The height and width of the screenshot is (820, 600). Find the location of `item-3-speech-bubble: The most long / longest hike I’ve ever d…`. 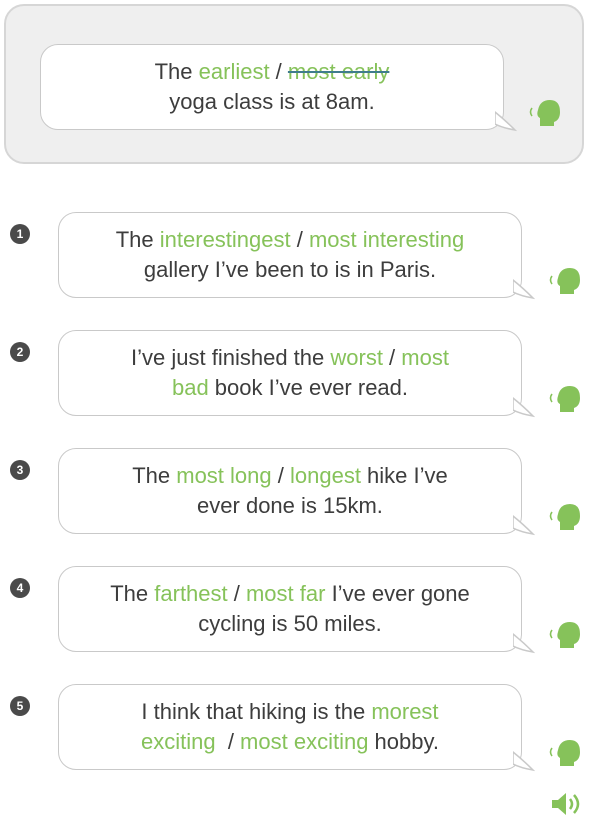

item-3-speech-bubble: The most long / longest hike I’ve ever d… is located at coordinates (296, 492).